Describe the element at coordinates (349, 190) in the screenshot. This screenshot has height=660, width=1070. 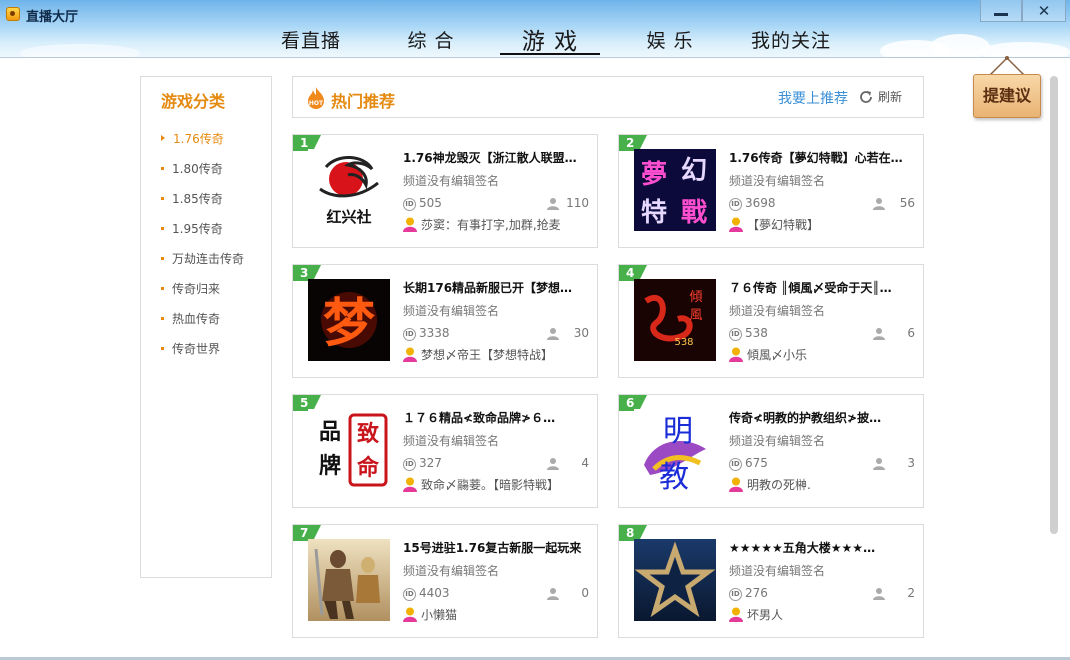
I see `channel-thumbnail: 红兴社` at that location.